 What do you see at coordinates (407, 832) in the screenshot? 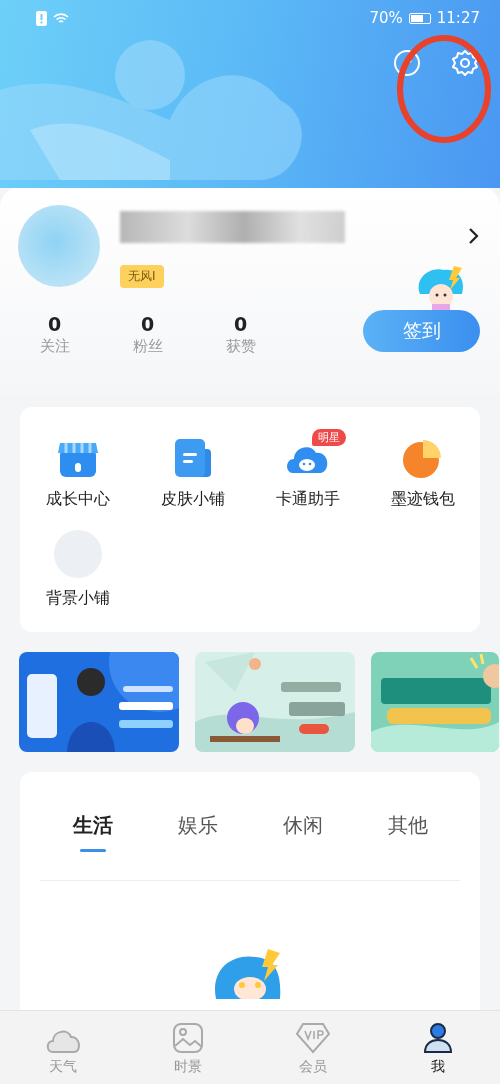
I see `category-tab: 其他` at bounding box center [407, 832].